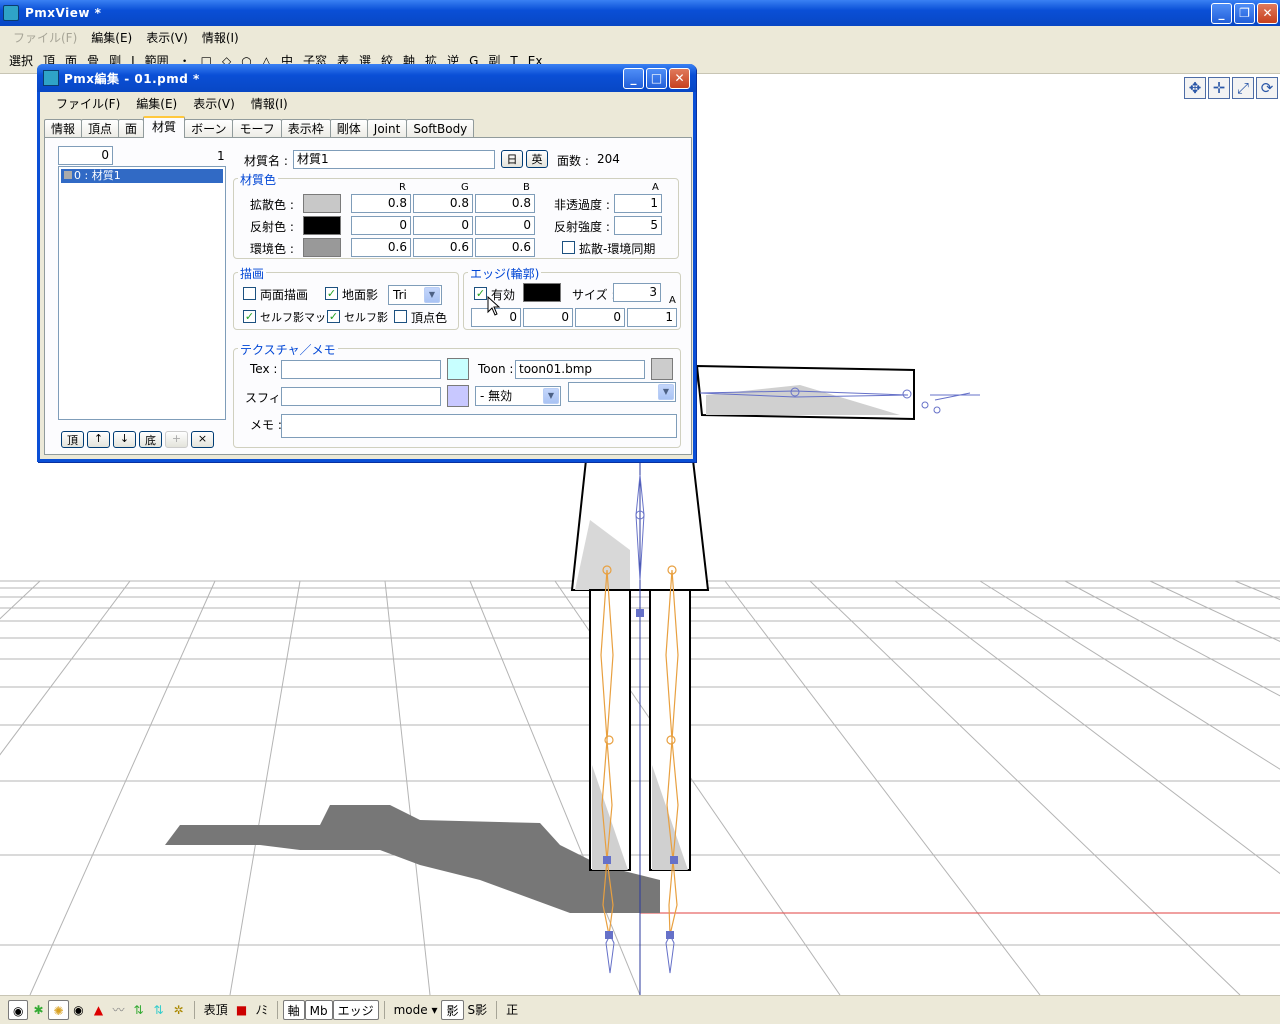 This screenshot has height=1024, width=1280. I want to click on ground-shadow-checkbox: ✓, so click(331, 293).